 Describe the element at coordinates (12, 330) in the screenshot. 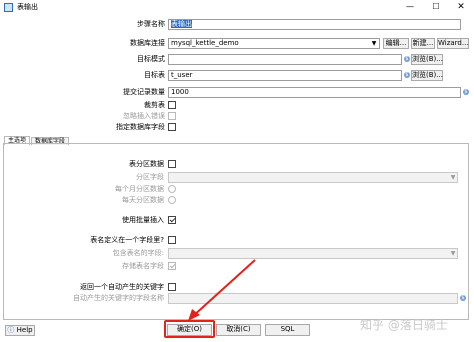

I see `help-icon: ⓘ` at that location.